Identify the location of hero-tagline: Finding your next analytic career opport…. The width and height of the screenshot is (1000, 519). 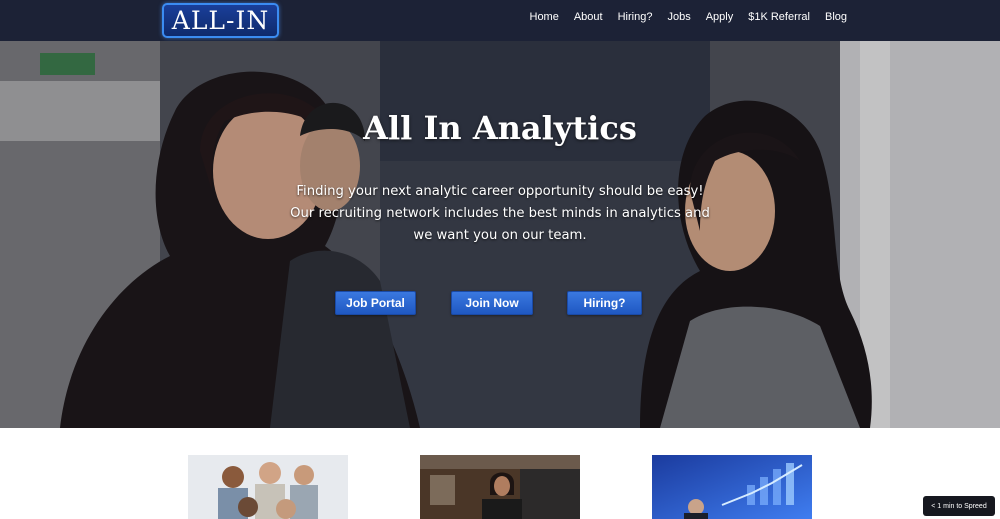
(500, 214).